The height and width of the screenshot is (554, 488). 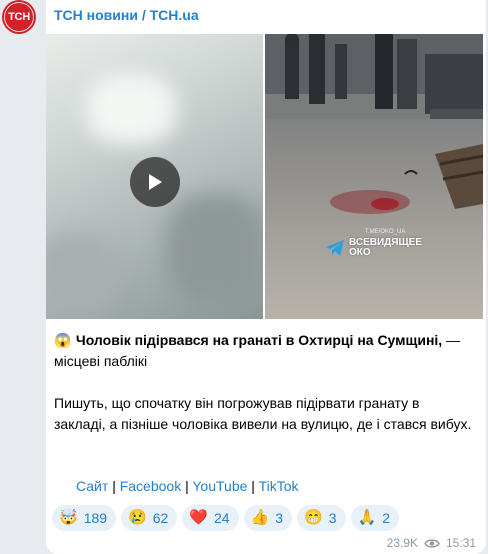 What do you see at coordinates (386, 518) in the screenshot?
I see `reaction-count: 2` at bounding box center [386, 518].